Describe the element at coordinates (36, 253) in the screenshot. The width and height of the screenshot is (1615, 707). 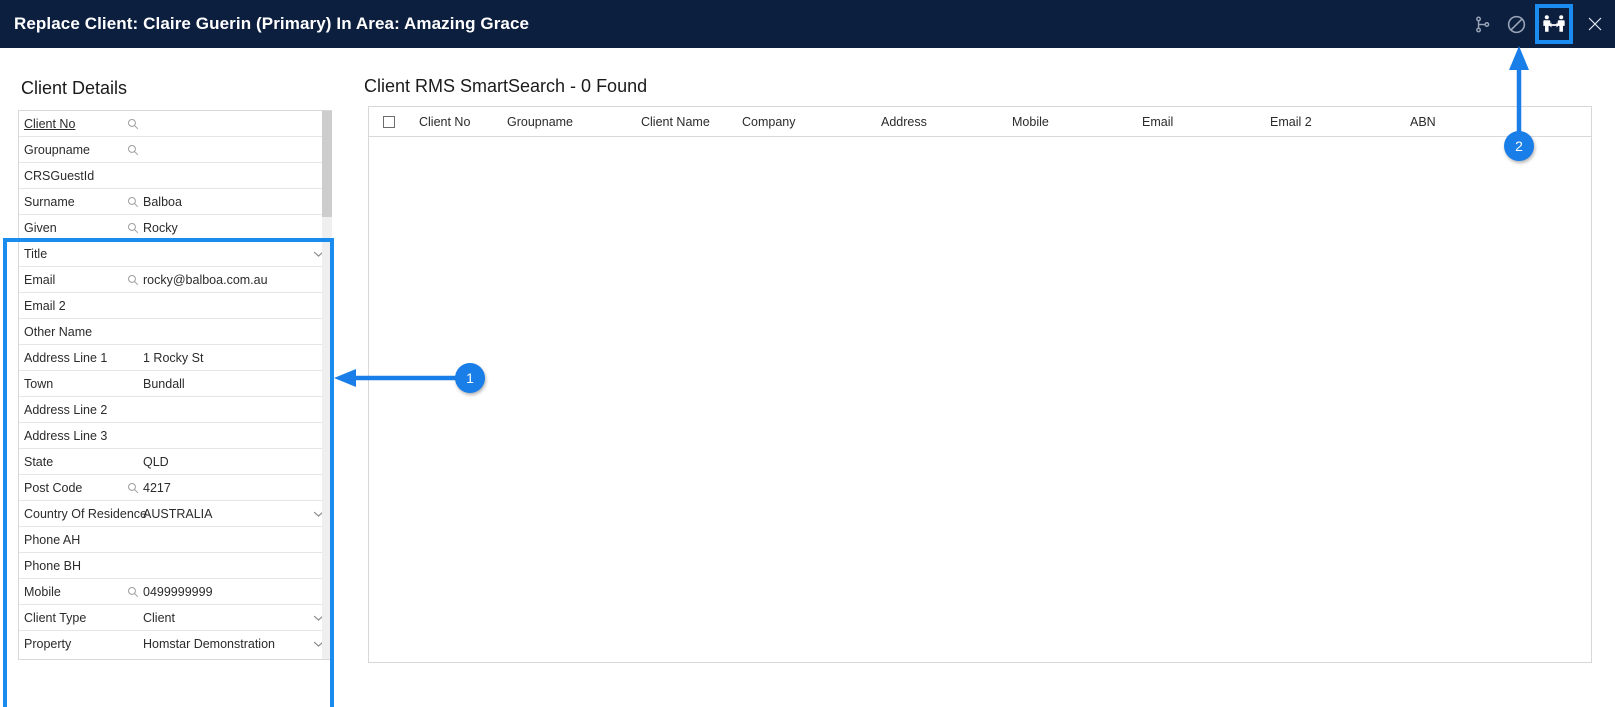
I see `field-label: Title` at that location.